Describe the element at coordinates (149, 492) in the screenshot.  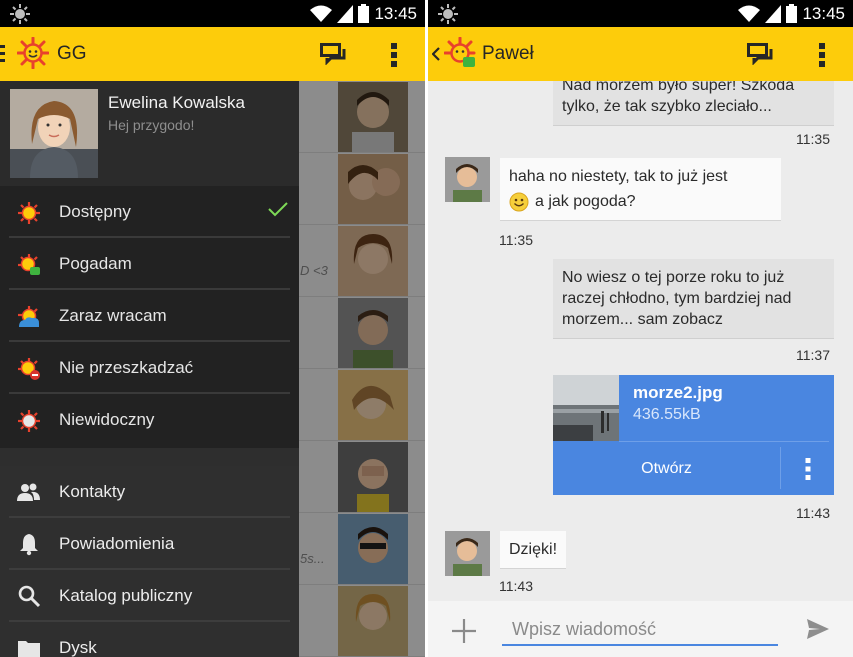
I see `menu-item-contacts: Kontakty` at that location.